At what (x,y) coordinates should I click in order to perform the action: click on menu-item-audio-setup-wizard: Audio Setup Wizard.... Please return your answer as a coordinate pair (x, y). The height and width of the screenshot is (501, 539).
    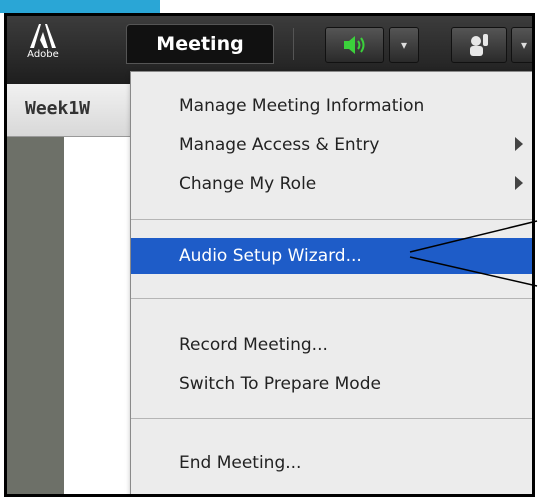
    Looking at the image, I should click on (331, 256).